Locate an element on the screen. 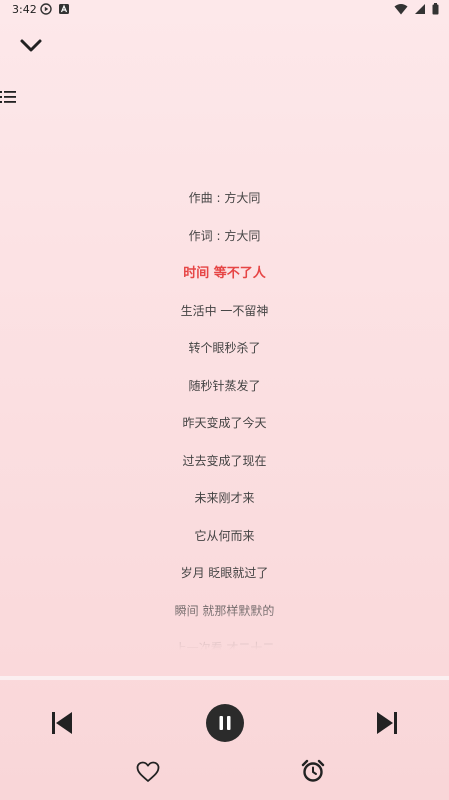 This screenshot has width=449, height=800. skip-next-icon is located at coordinates (387, 723).